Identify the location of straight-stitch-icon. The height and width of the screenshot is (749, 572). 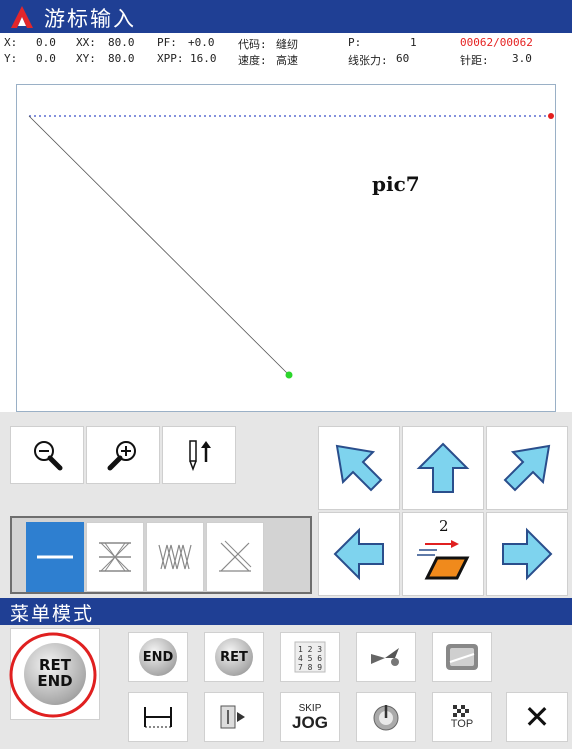
(55, 557).